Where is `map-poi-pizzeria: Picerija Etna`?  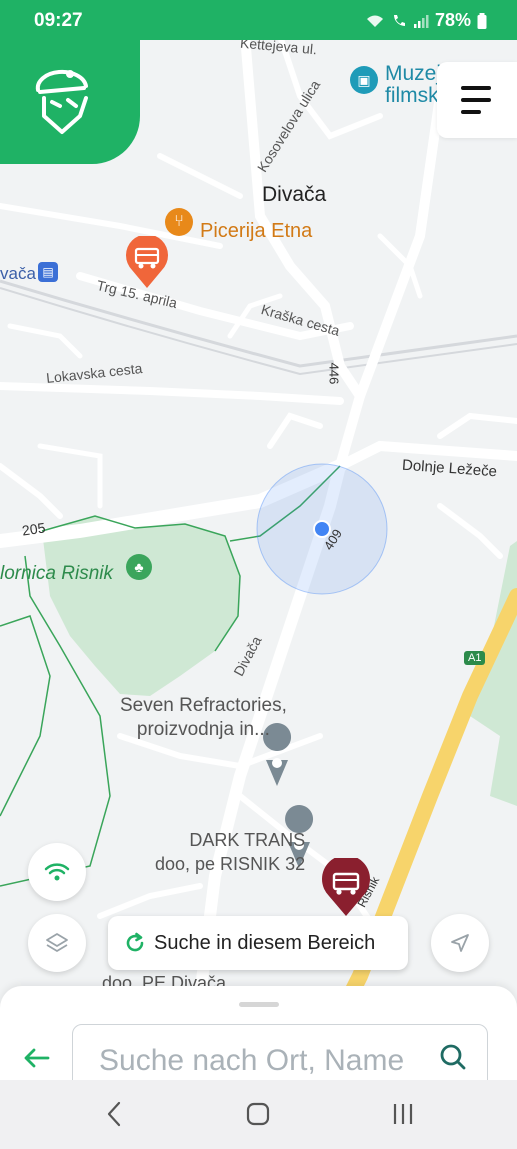 map-poi-pizzeria: Picerija Etna is located at coordinates (256, 231).